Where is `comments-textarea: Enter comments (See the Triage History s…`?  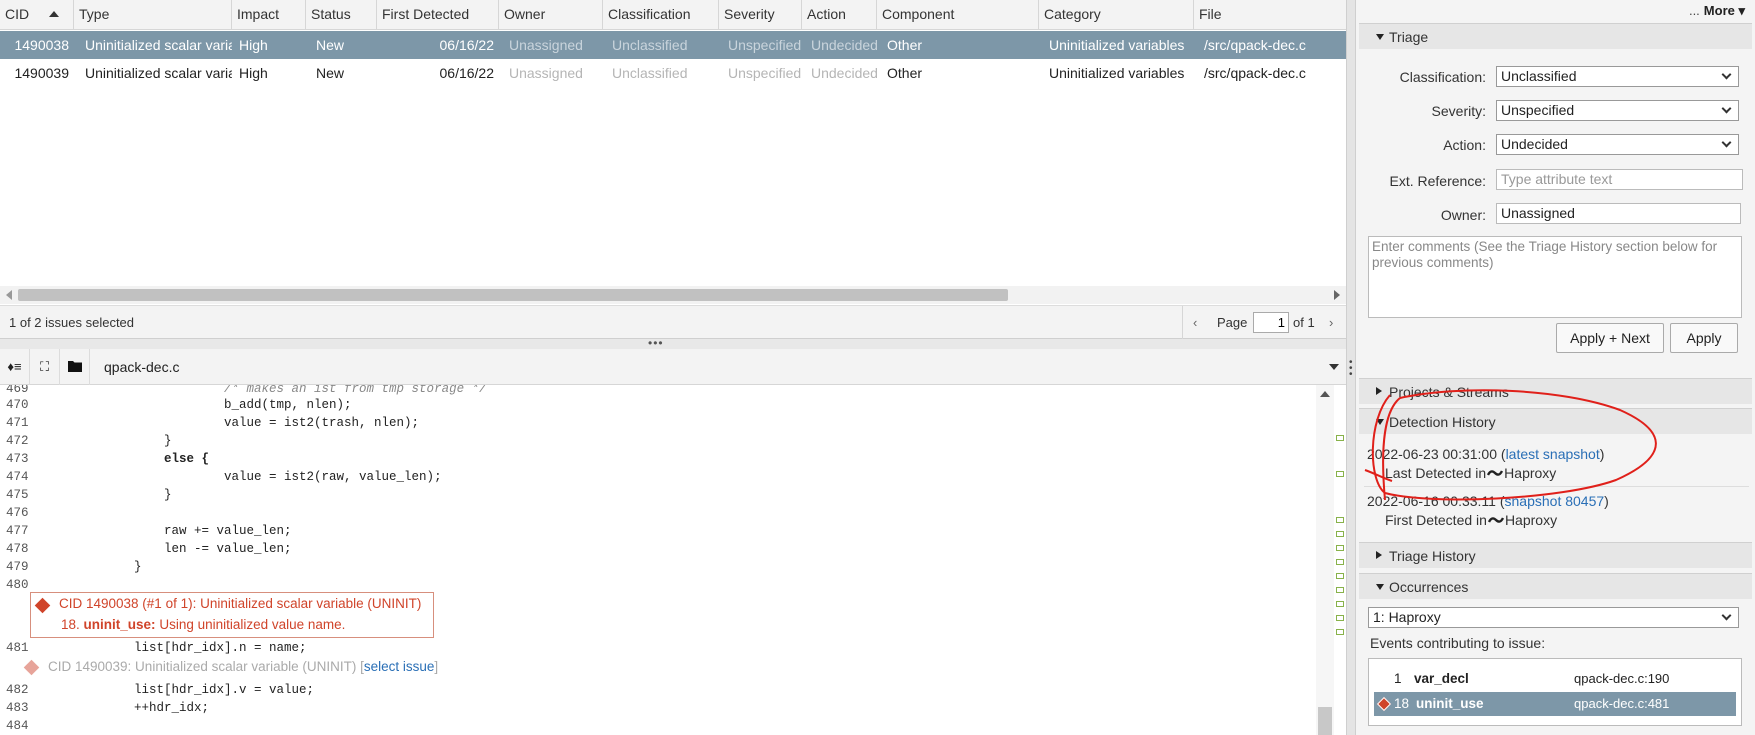 comments-textarea: Enter comments (See the Triage History s… is located at coordinates (1555, 277).